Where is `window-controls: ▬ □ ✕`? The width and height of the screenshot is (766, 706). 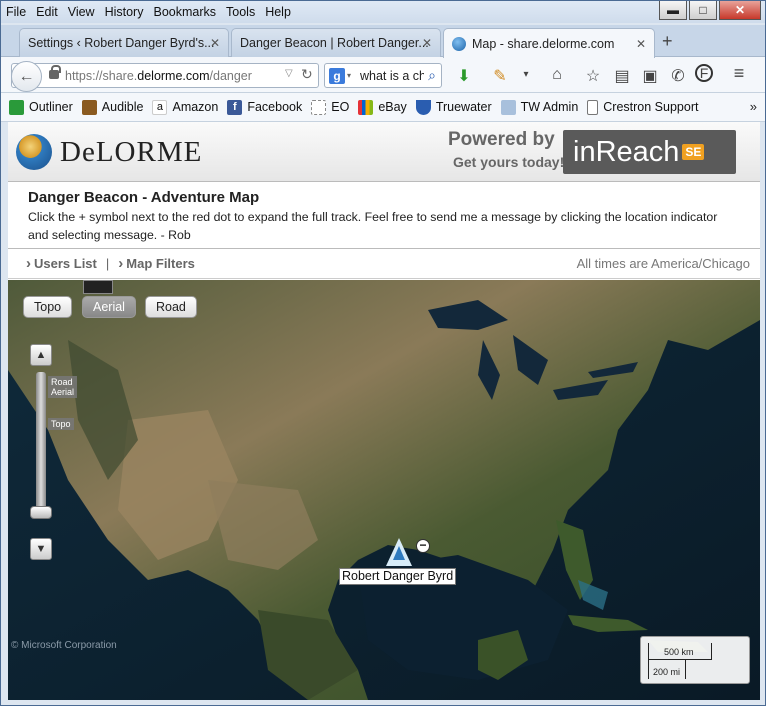 window-controls: ▬ □ ✕ is located at coordinates (710, 10).